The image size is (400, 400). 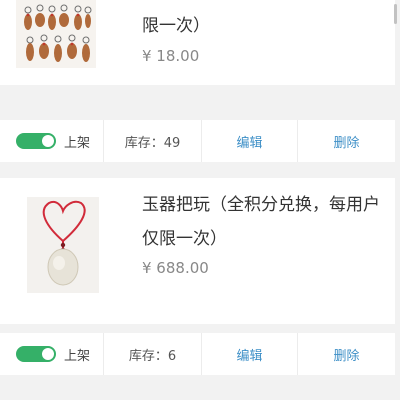 I want to click on product-action-bar: 上架 库存：49 编辑 删除, so click(x=197, y=141).